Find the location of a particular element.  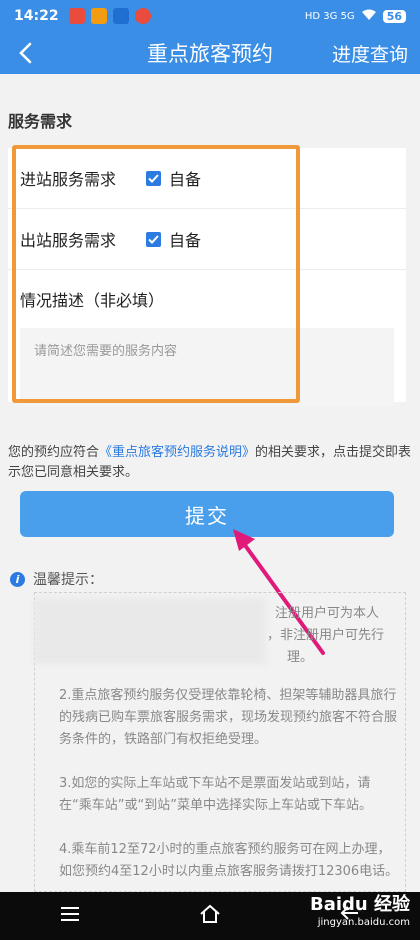

exit-self-checkbox is located at coordinates (153, 239).